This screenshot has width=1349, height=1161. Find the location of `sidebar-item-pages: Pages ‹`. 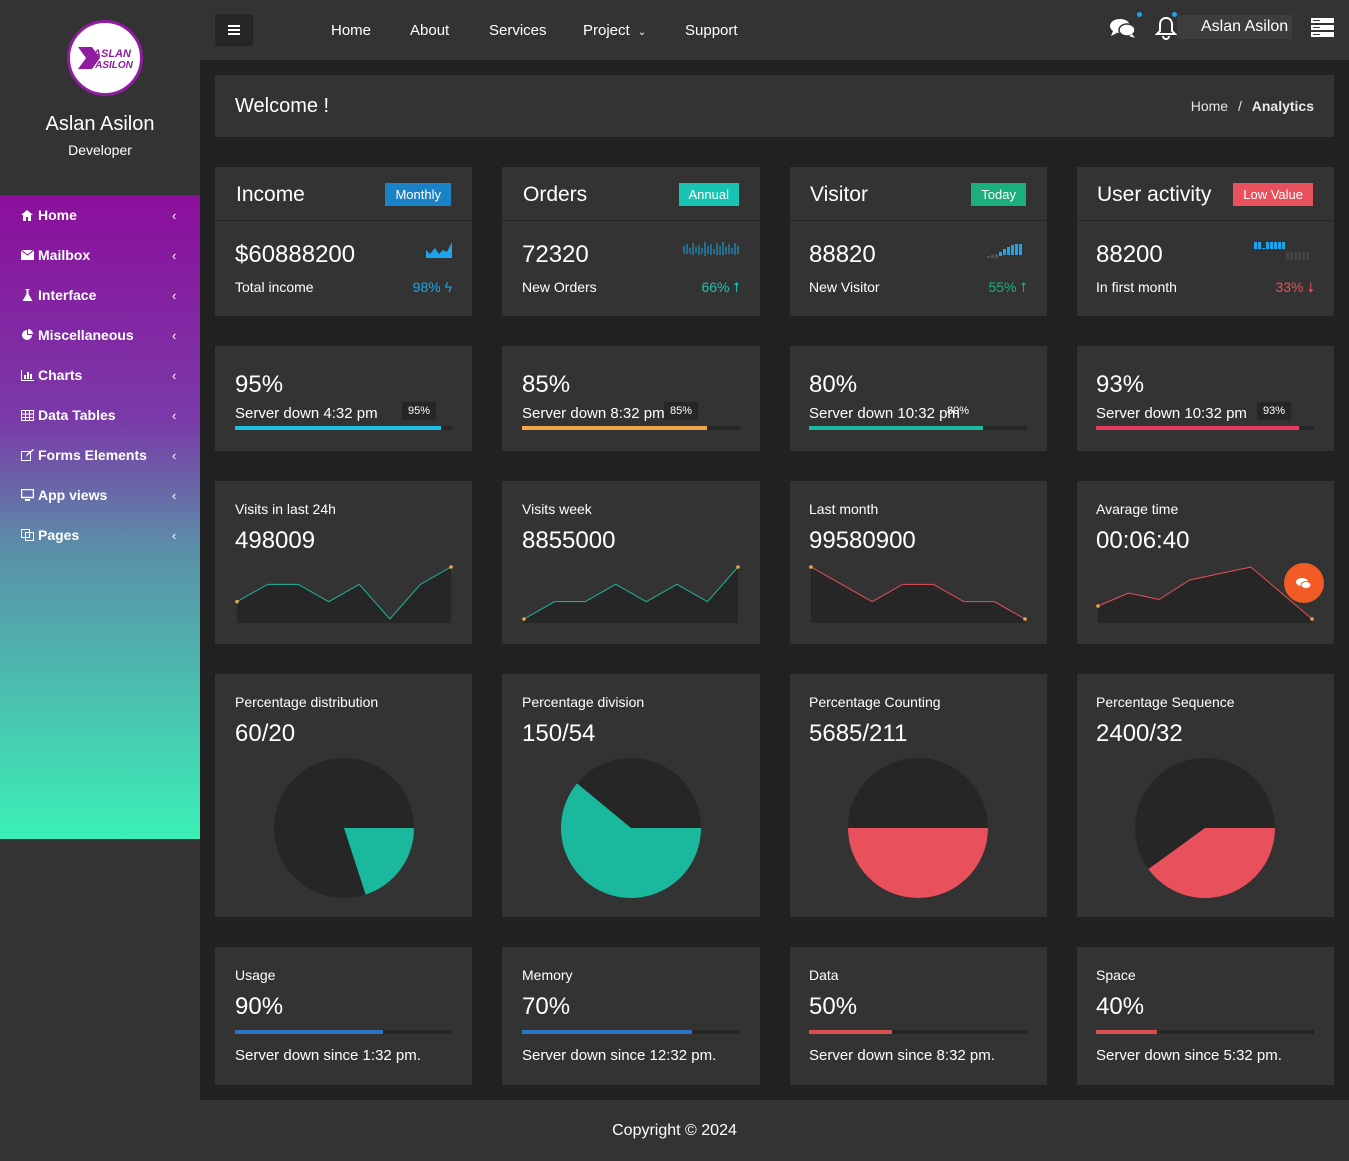

sidebar-item-pages: Pages ‹ is located at coordinates (100, 535).